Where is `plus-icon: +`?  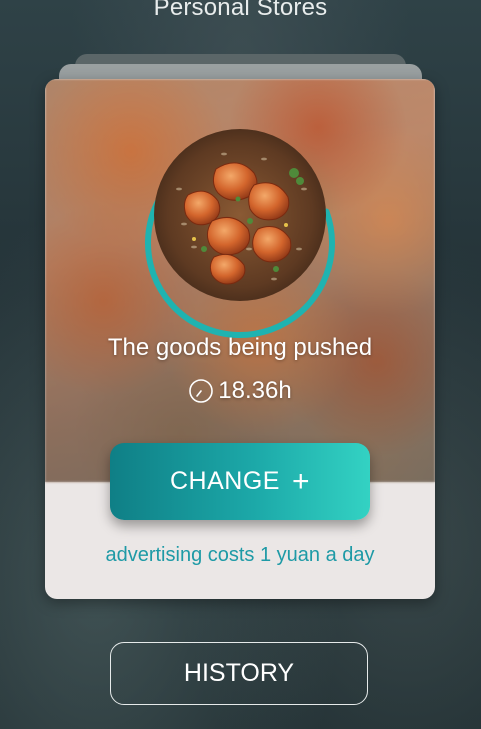
plus-icon: + is located at coordinates (300, 481).